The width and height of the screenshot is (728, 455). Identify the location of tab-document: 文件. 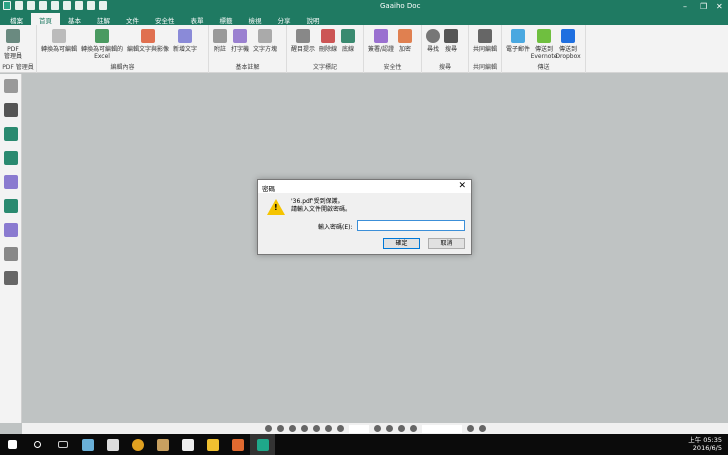
(132, 19).